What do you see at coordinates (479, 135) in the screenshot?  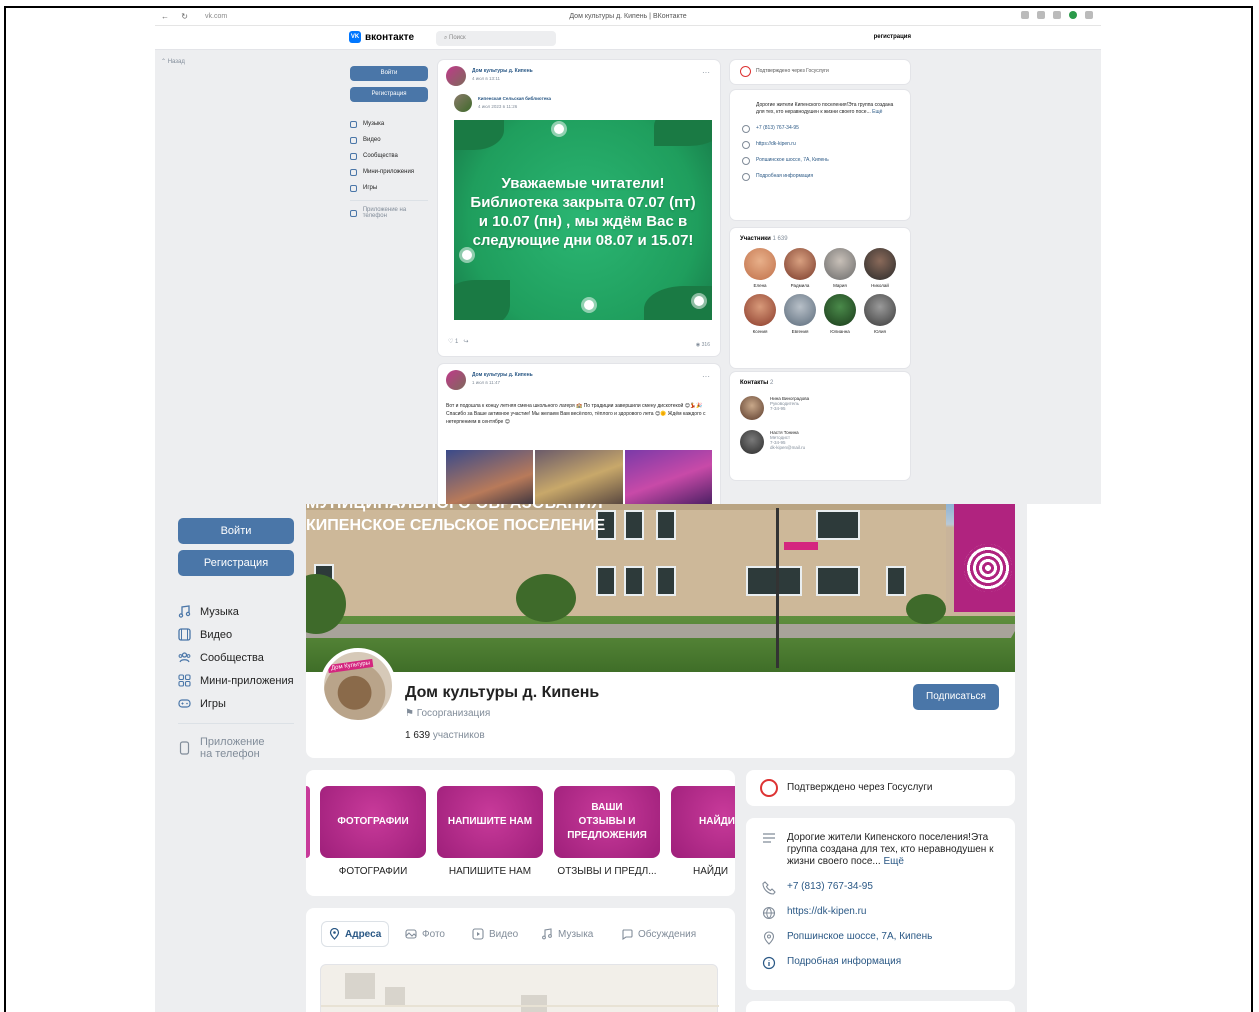 I see `leaf-decoration` at bounding box center [479, 135].